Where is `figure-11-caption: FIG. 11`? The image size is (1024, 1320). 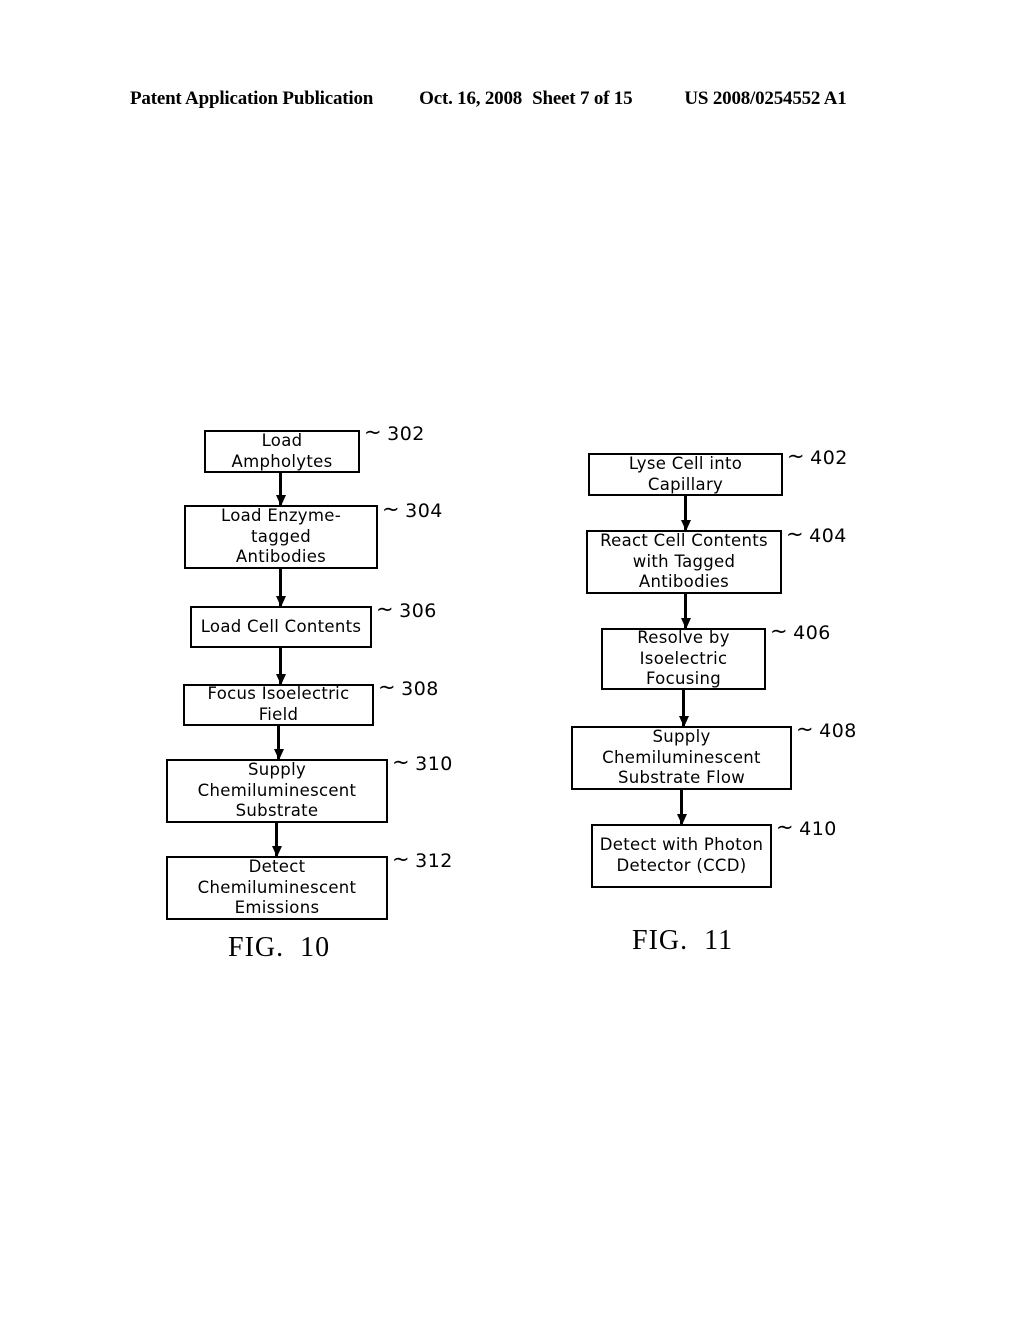 figure-11-caption: FIG. 11 is located at coordinates (683, 940).